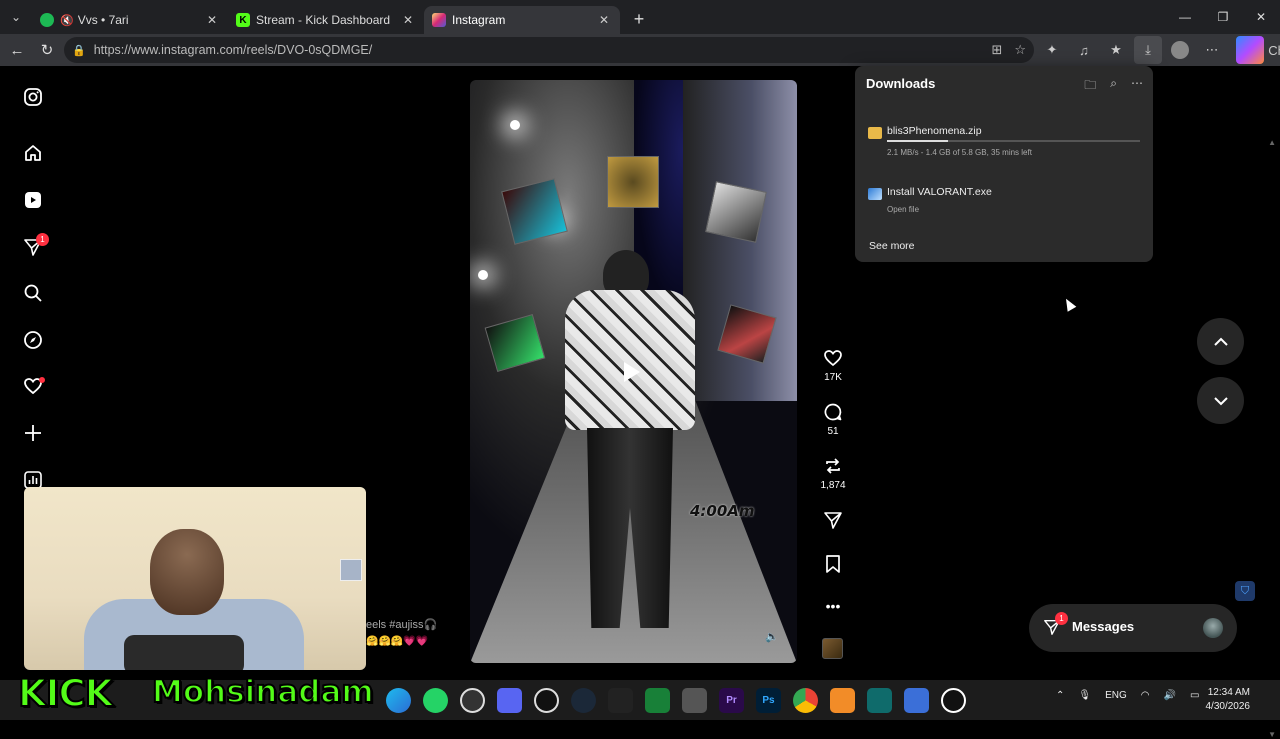 The height and width of the screenshot is (739, 1280). I want to click on reel-caption: eels #aujiss🎧, so click(402, 625).